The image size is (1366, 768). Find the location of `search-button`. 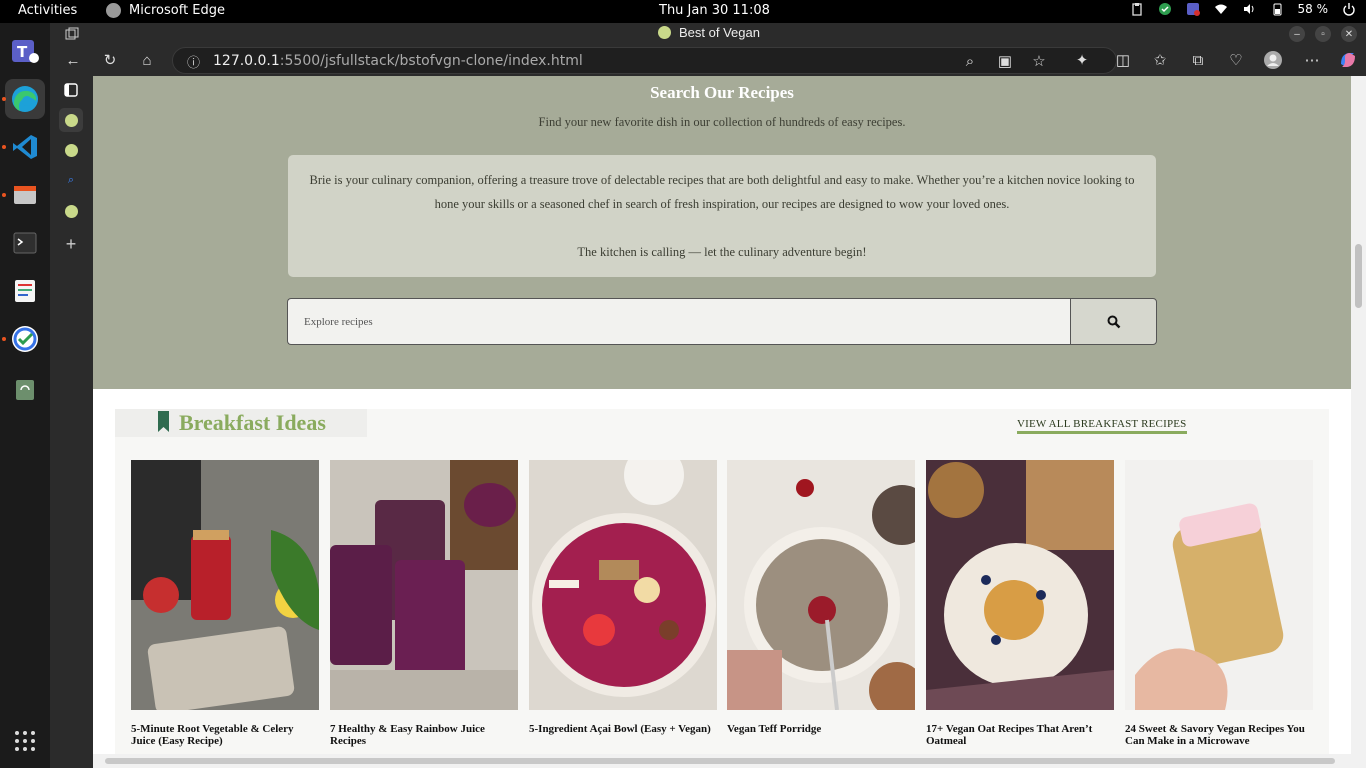

search-button is located at coordinates (1113, 321).